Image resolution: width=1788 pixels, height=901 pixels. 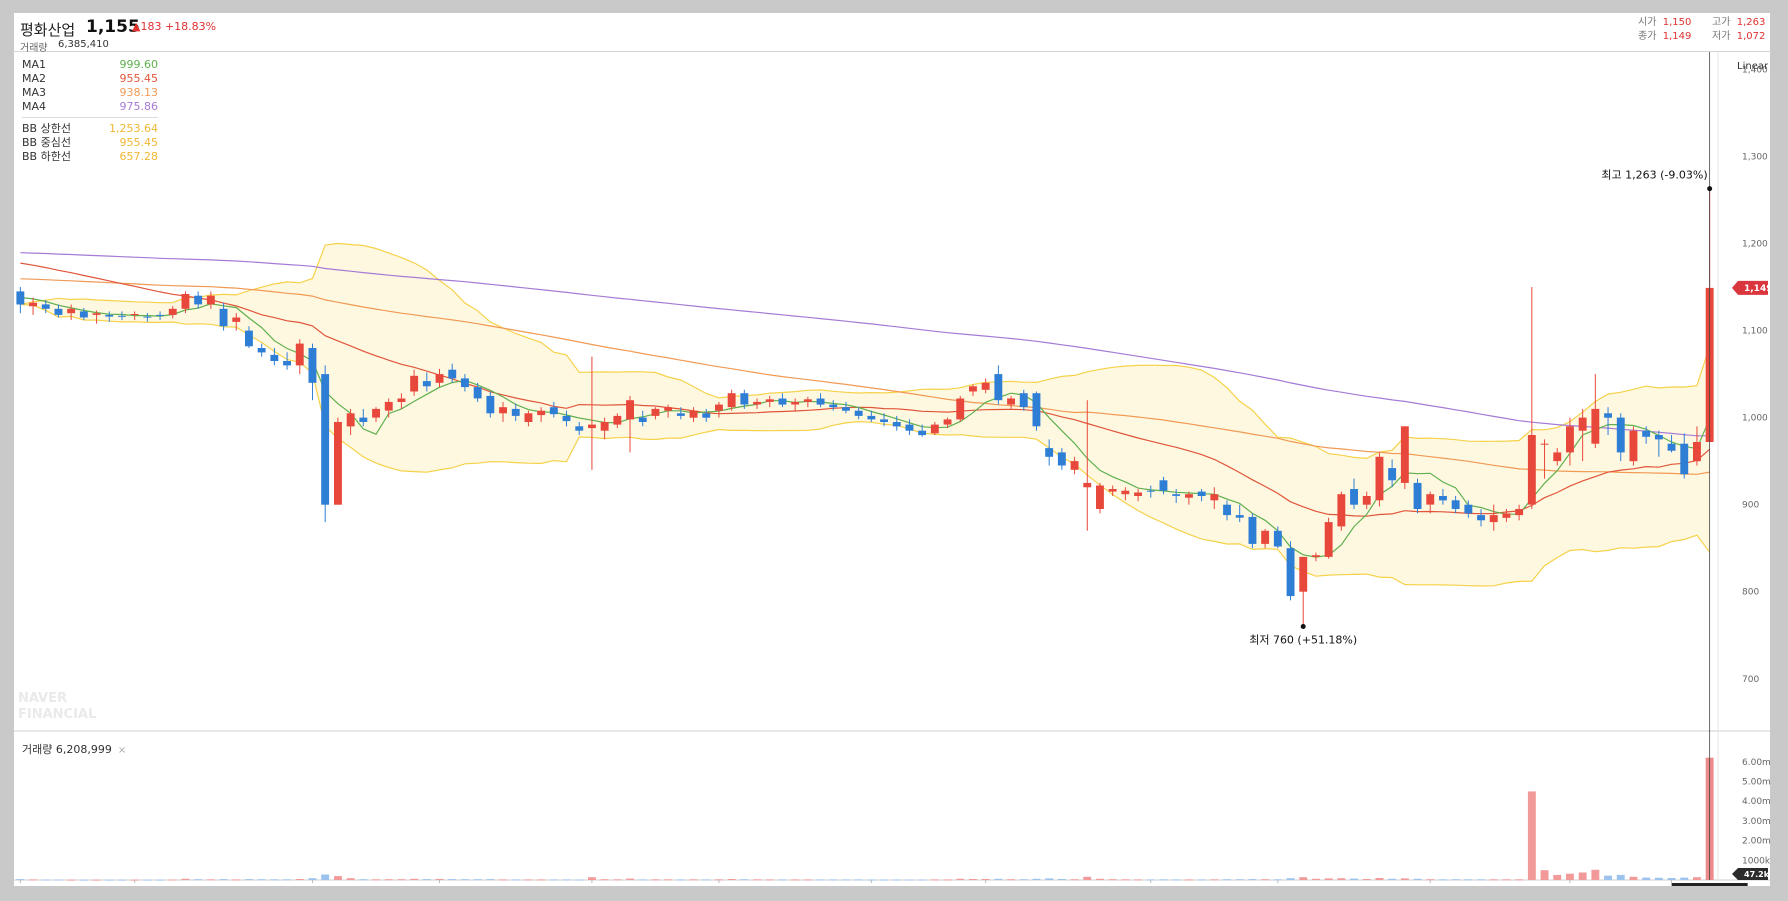 What do you see at coordinates (1755, 419) in the screenshot?
I see `price-tick-label: 1,000` at bounding box center [1755, 419].